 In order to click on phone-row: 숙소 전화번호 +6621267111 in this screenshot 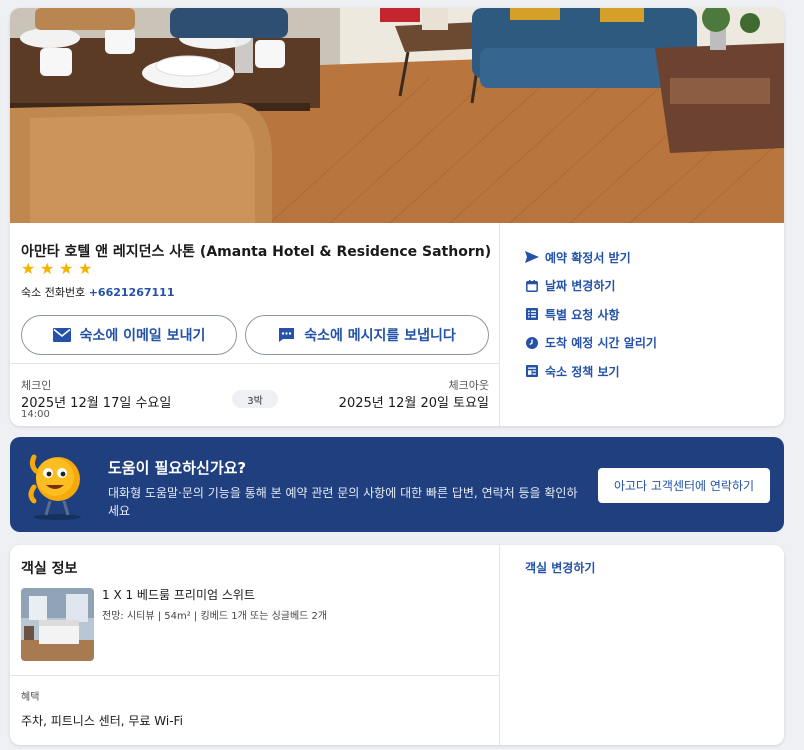, I will do `click(97, 292)`.